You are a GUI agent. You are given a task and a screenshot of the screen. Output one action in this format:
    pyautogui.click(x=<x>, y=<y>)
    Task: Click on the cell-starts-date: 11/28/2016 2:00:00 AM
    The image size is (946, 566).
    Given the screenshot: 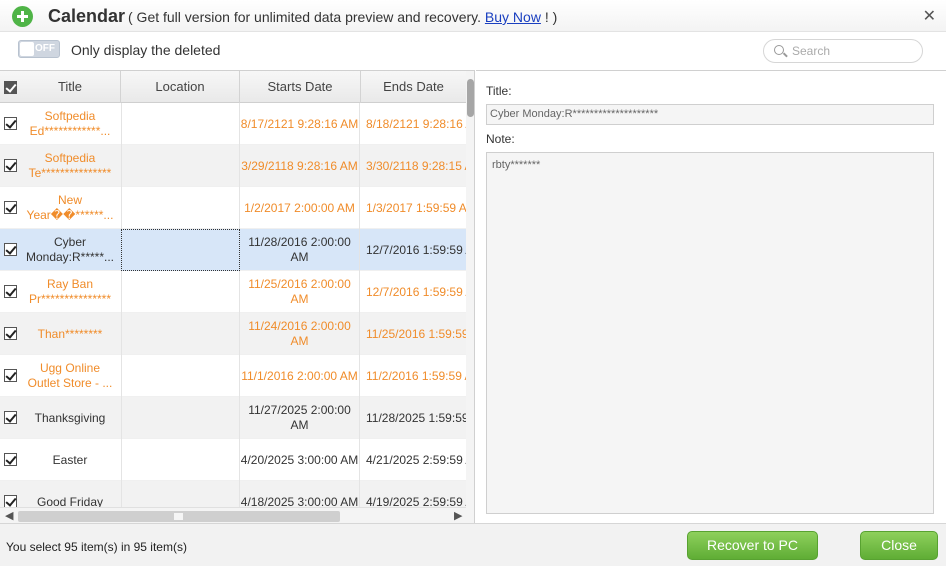 What is the action you would take?
    pyautogui.click(x=300, y=250)
    